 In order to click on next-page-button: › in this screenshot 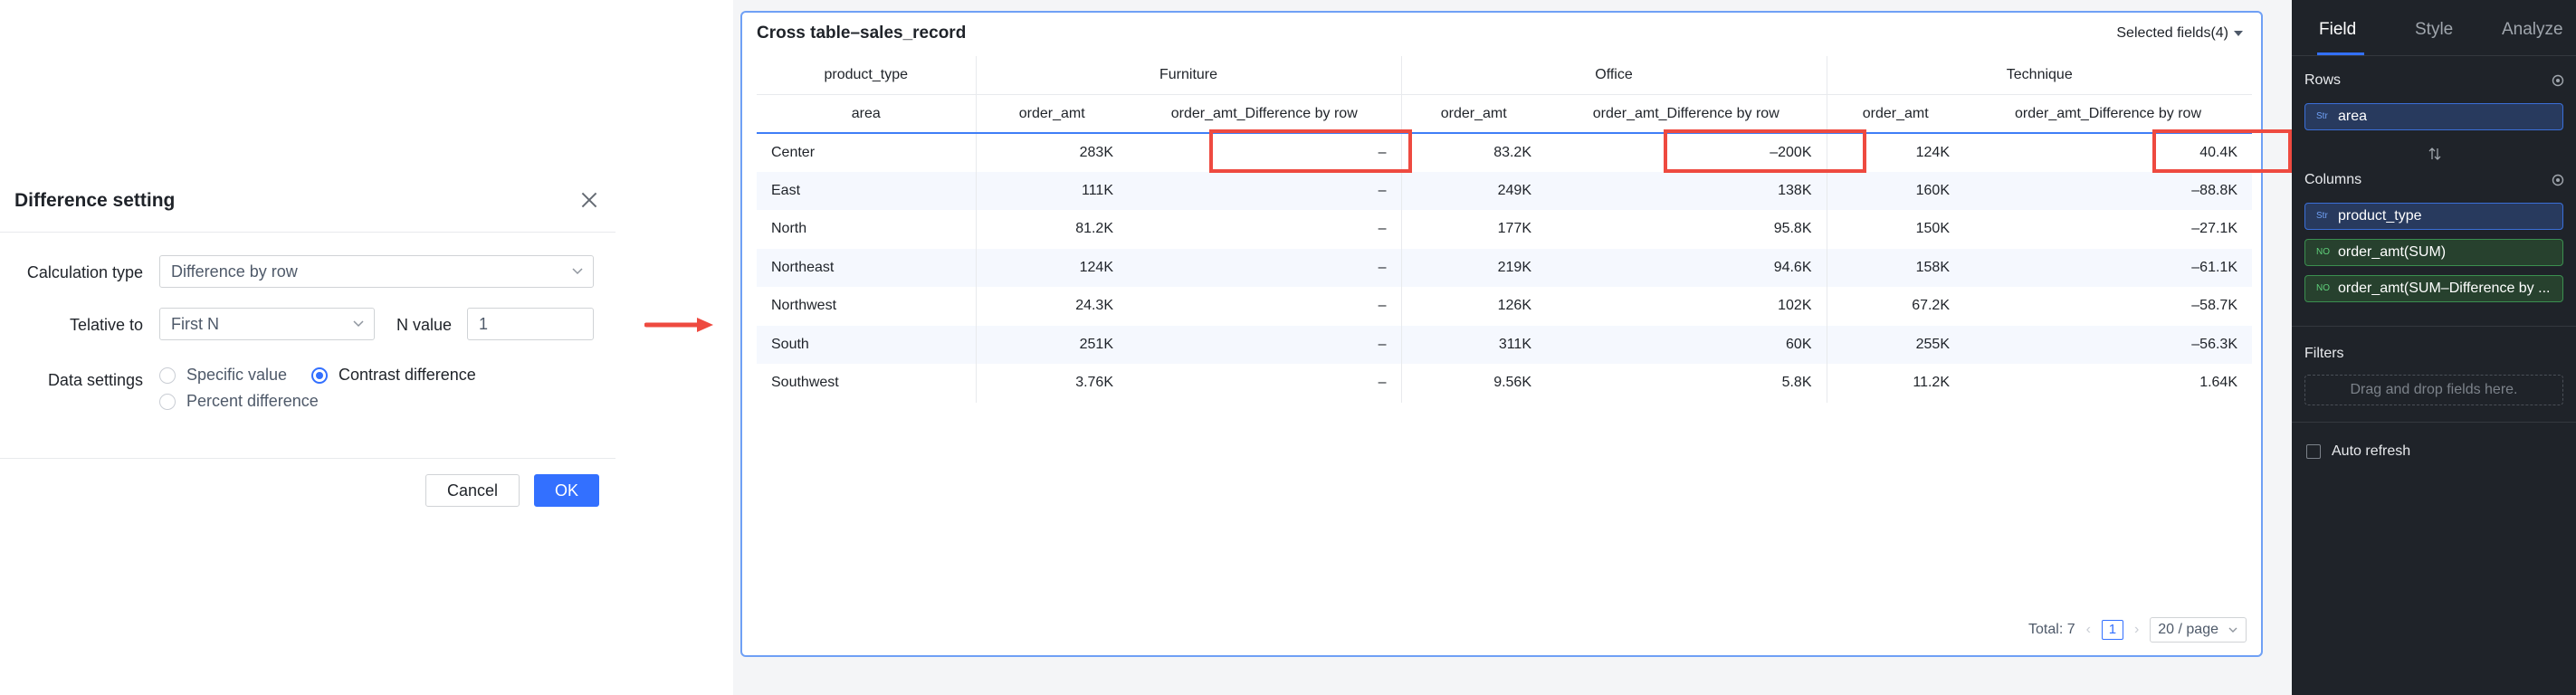, I will do `click(2137, 630)`.